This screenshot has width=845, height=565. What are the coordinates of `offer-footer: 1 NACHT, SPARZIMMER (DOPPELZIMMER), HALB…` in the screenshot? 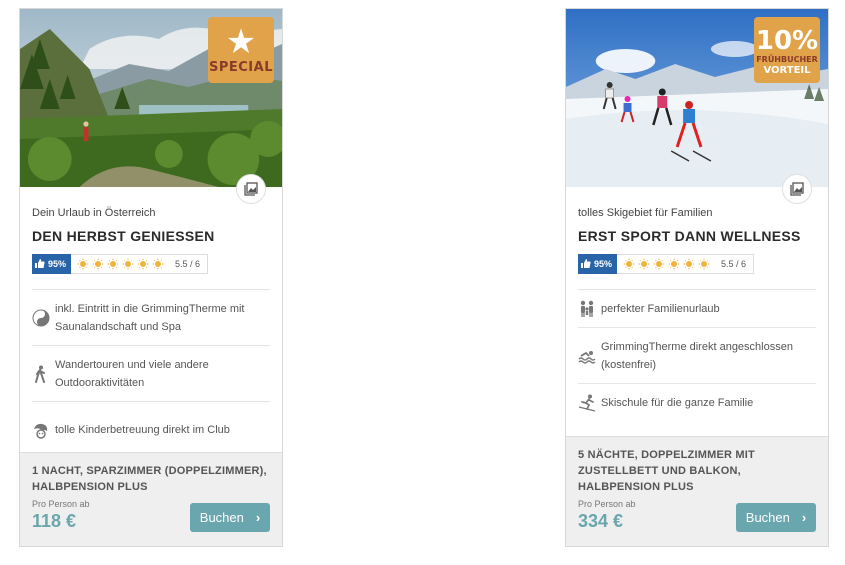 It's located at (151, 499).